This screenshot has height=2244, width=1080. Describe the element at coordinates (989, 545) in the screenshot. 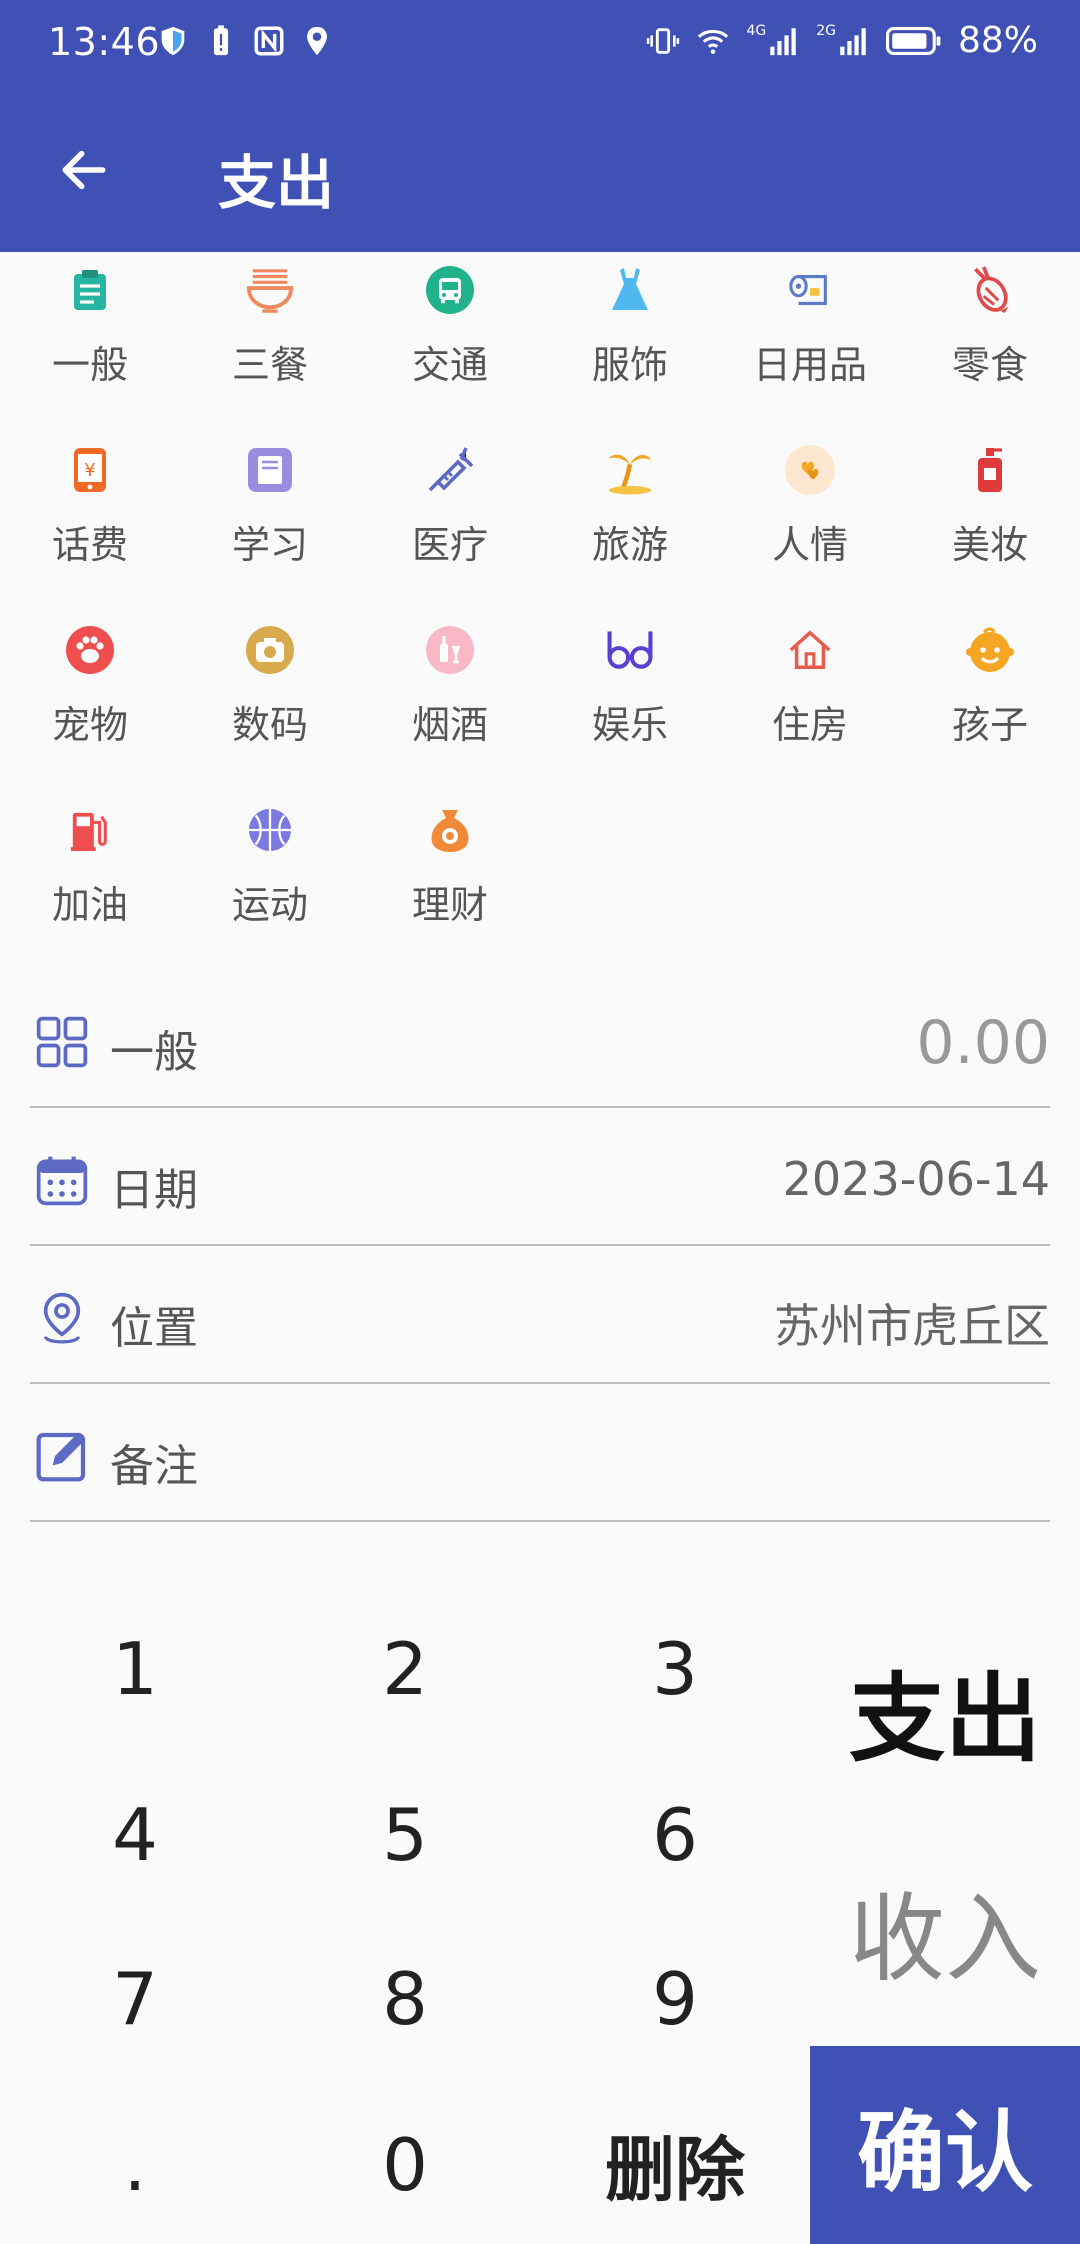

I see `category-label: 美妆` at that location.